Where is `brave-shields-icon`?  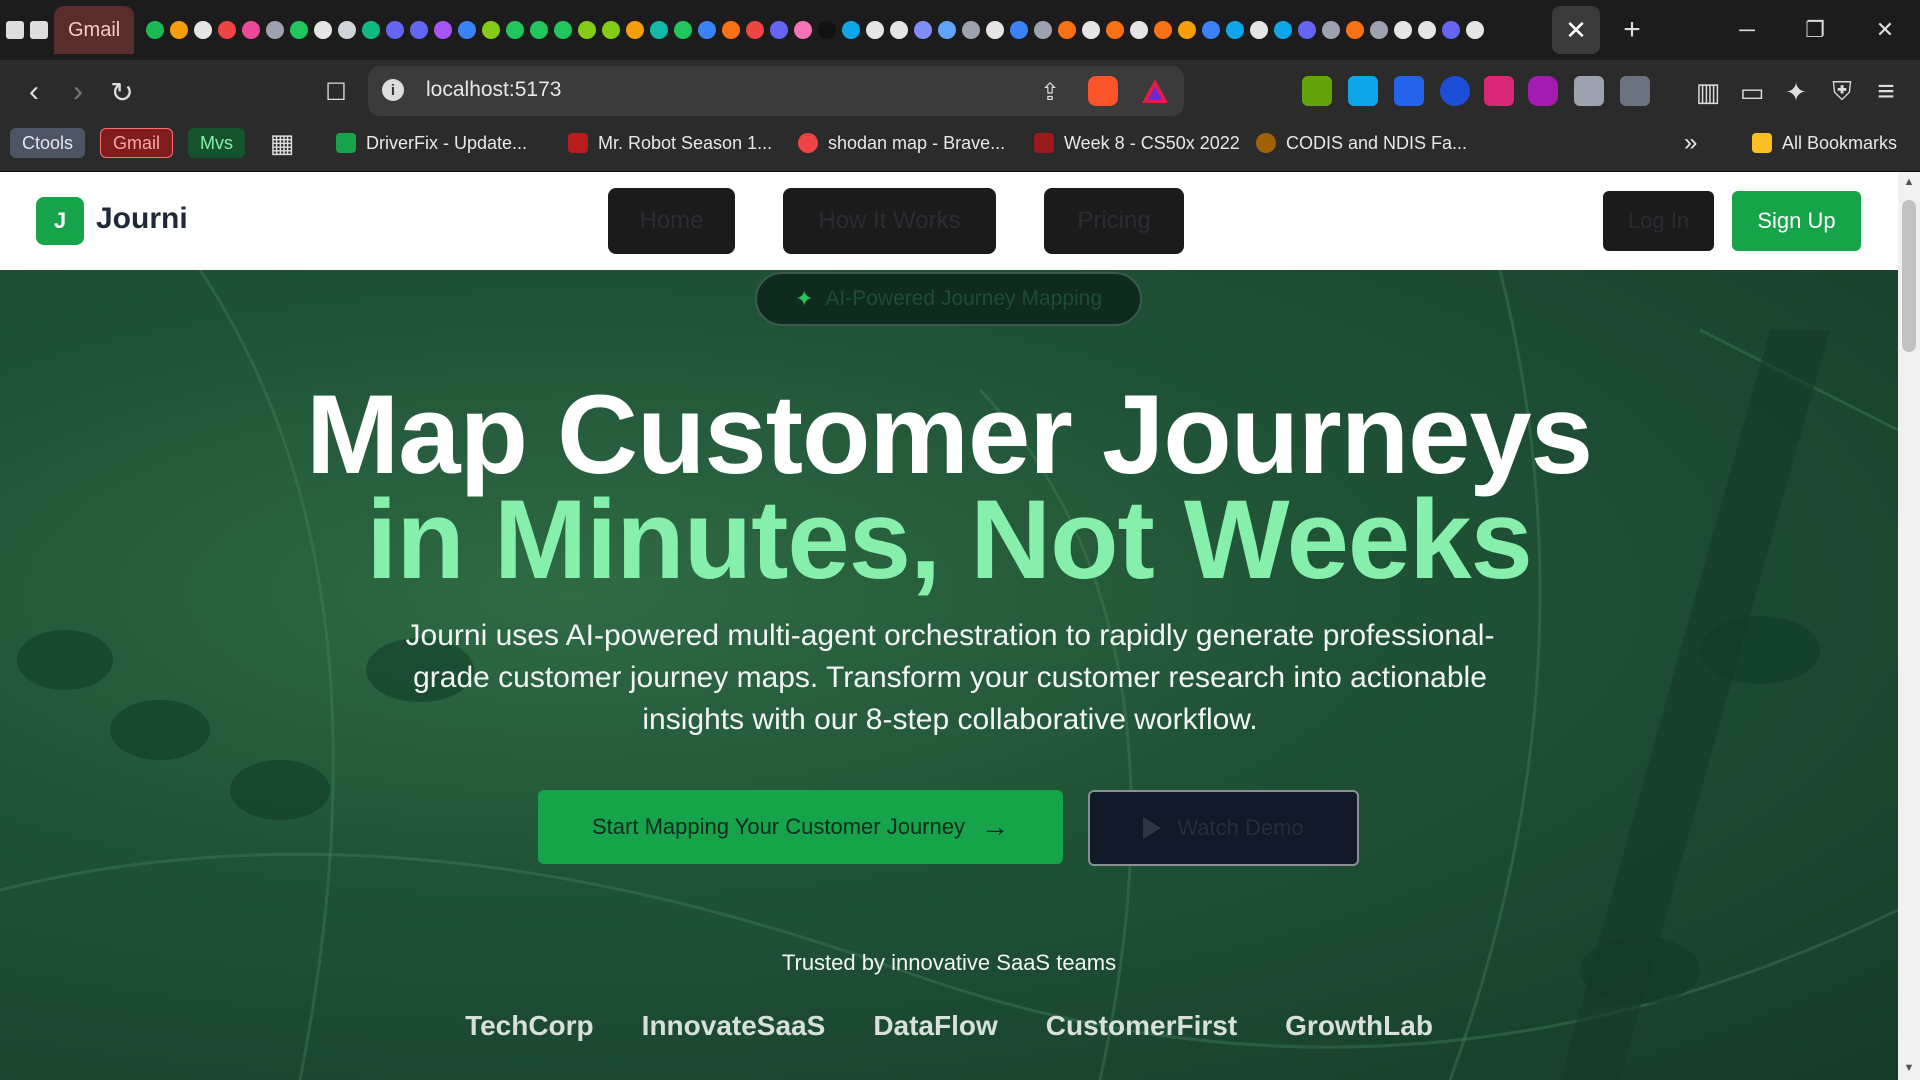 brave-shields-icon is located at coordinates (1103, 91).